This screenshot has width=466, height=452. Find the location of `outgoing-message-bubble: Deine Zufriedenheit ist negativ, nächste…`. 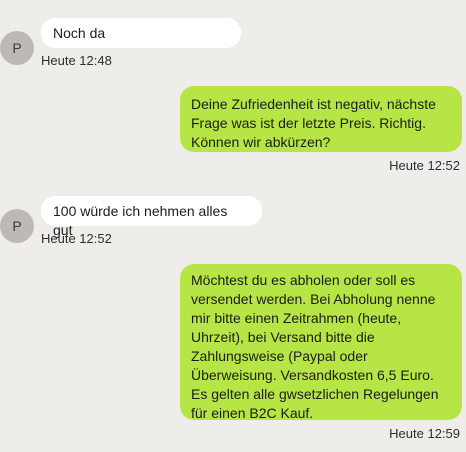

outgoing-message-bubble: Deine Zufriedenheit ist negativ, nächste… is located at coordinates (321, 119).